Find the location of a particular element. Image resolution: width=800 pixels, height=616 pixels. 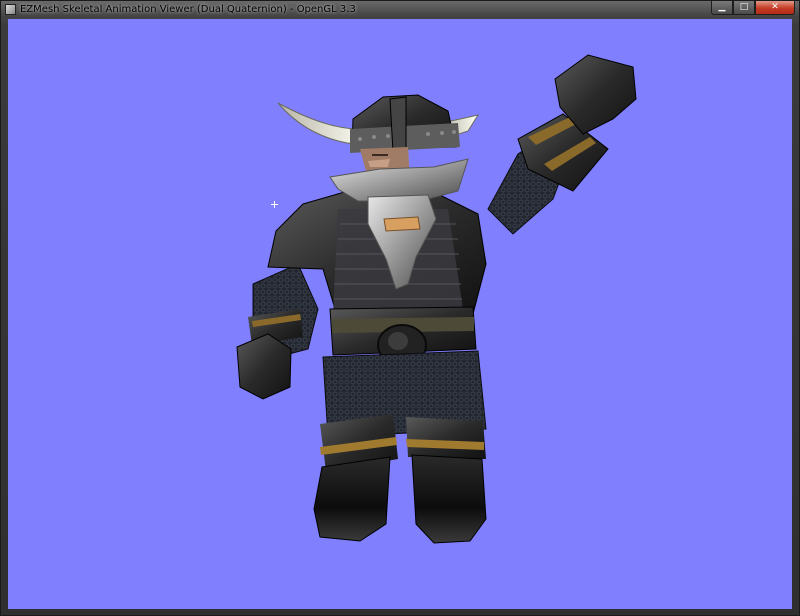

close-button: ✕ is located at coordinates (775, 8).